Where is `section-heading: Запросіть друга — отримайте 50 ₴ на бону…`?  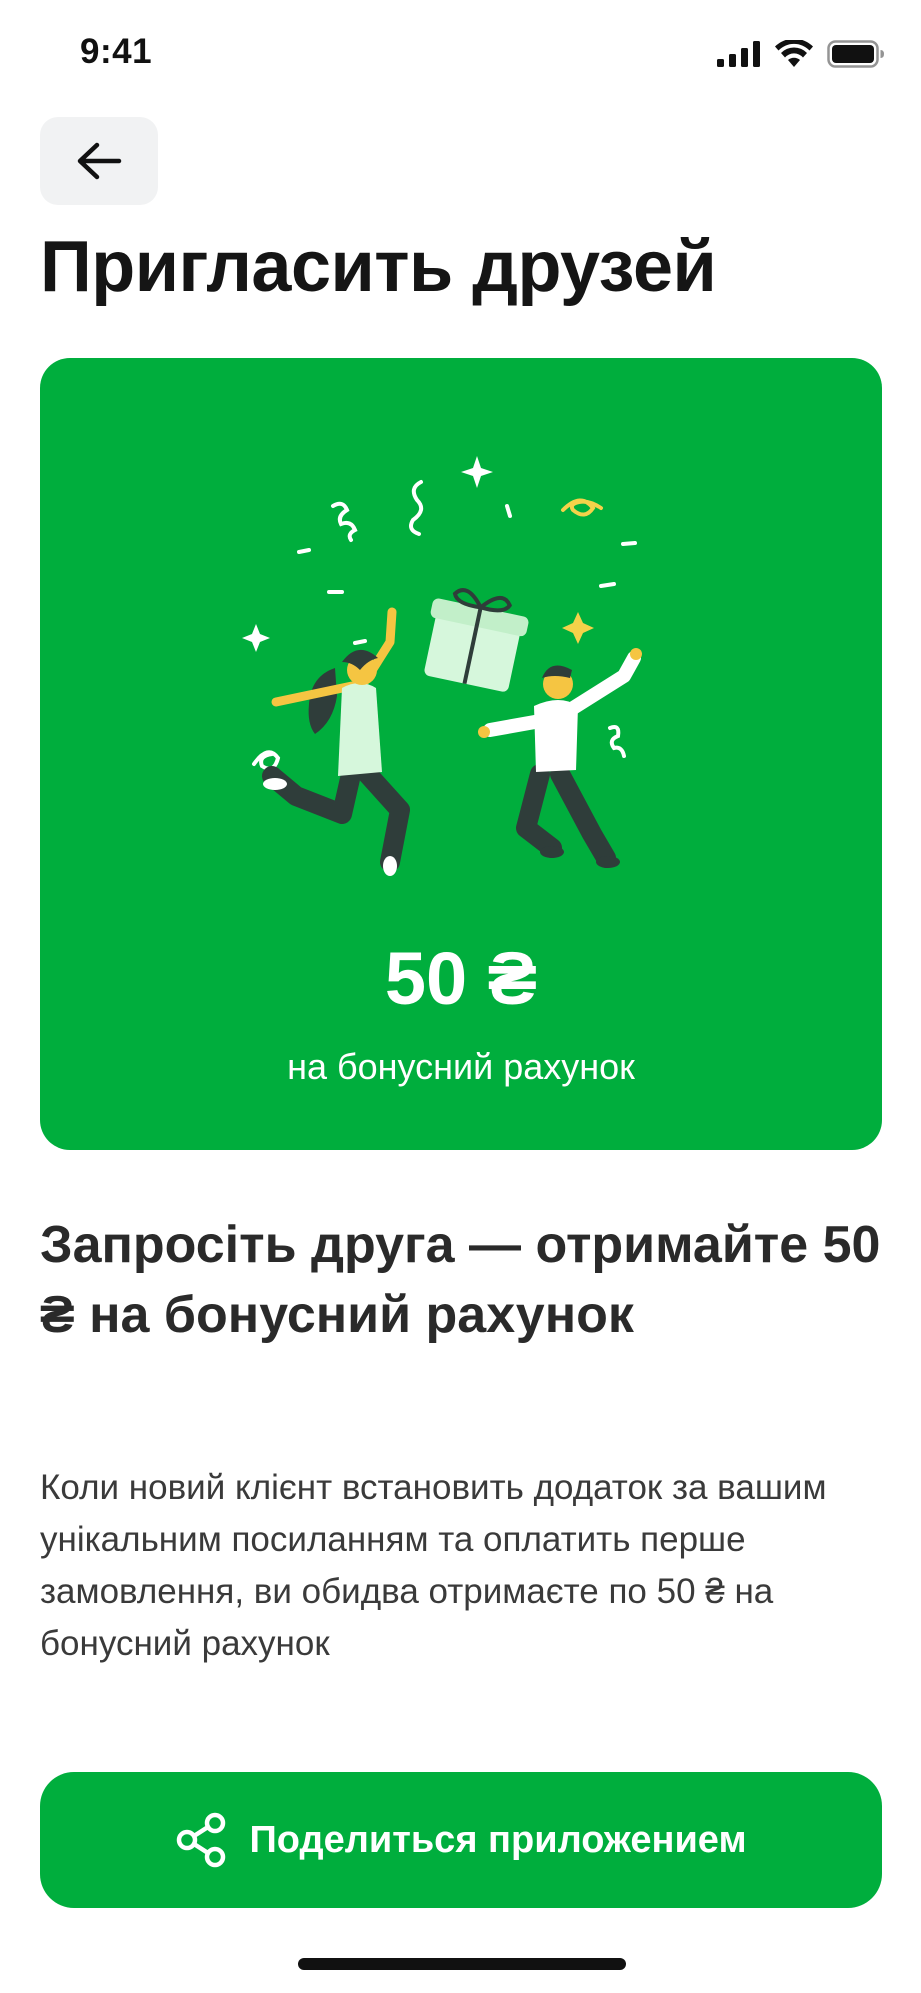
section-heading: Запросіть друга — отримайте 50 ₴ на бону… is located at coordinates (460, 1280).